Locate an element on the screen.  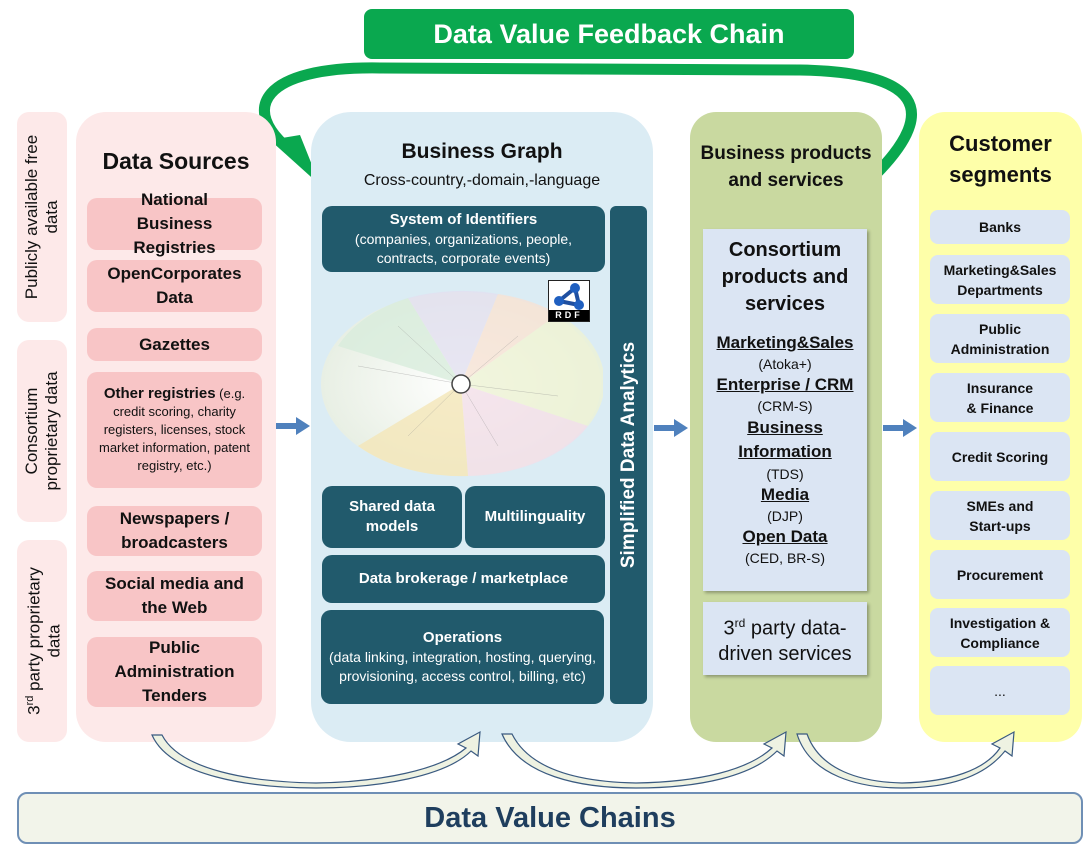
data-source-opencorporates: OpenCorporates Data is located at coordinates (174, 286).